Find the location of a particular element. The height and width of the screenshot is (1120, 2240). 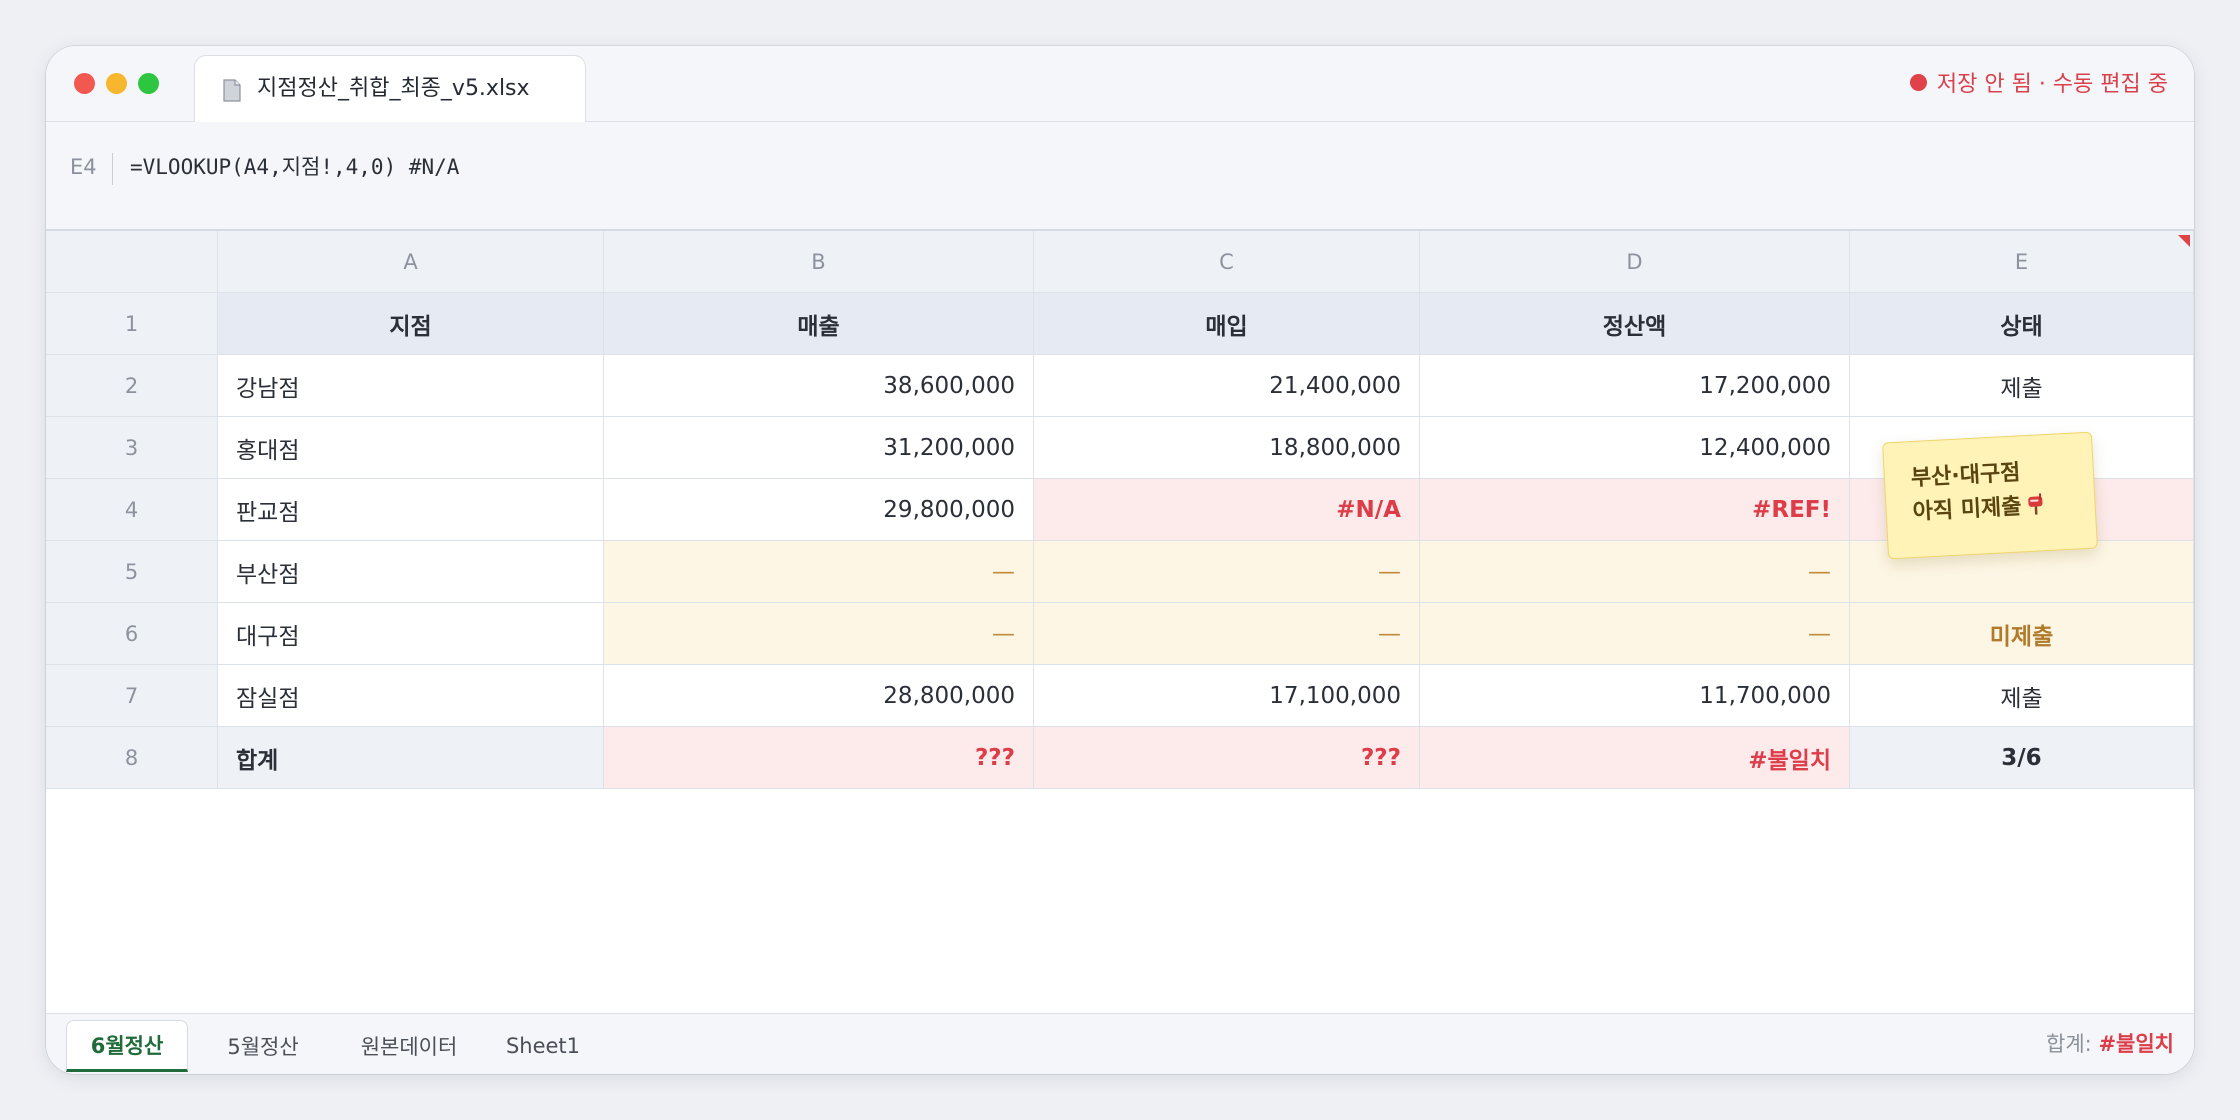

settlement-cell: 11,700,000 is located at coordinates (1635, 696).